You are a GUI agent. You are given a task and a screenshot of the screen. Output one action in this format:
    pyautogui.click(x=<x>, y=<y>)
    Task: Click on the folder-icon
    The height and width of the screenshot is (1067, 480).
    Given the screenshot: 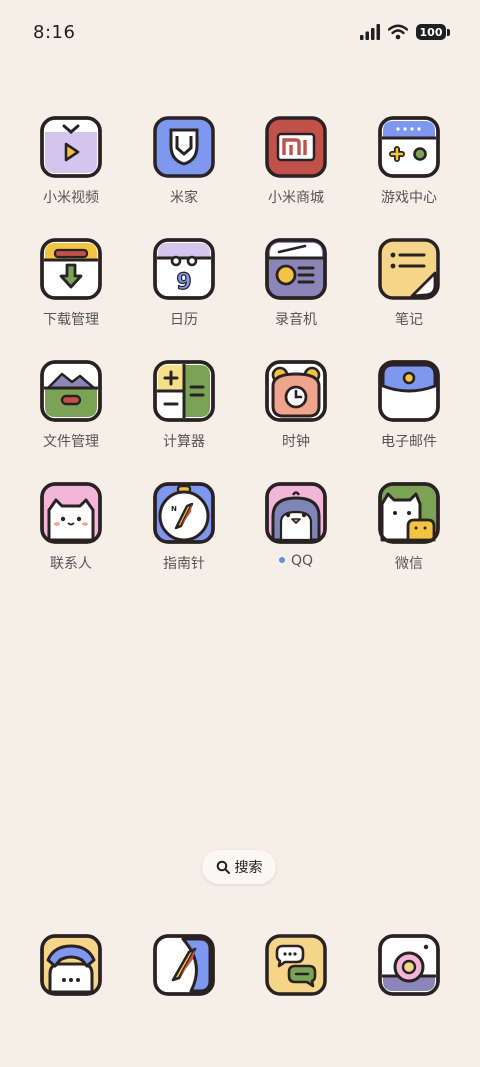 What is the action you would take?
    pyautogui.click(x=71, y=391)
    